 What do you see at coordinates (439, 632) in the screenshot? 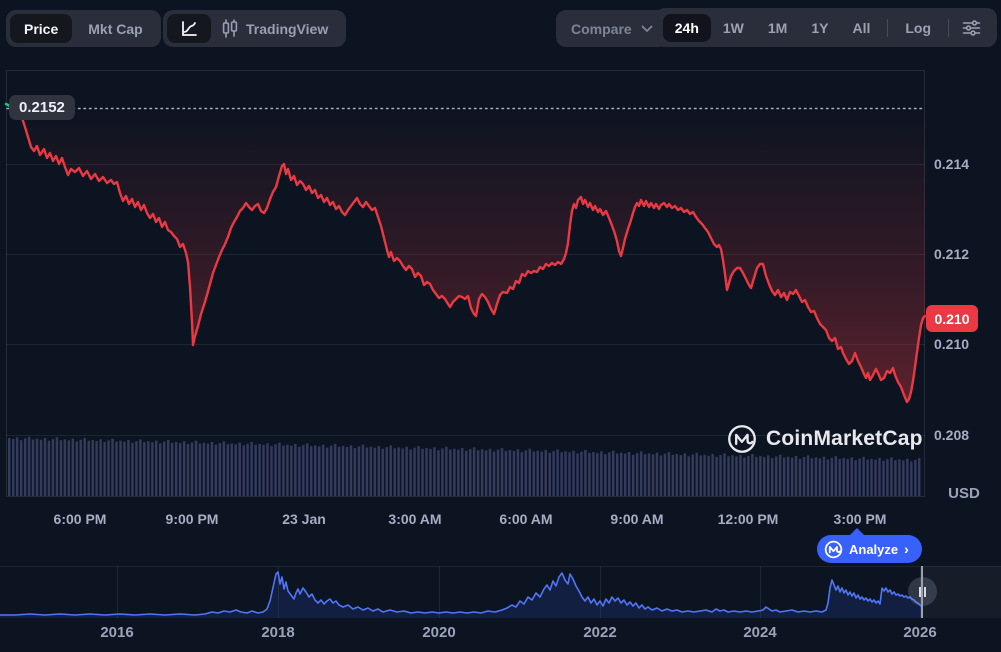
I see `minimap-year-tick: 2020` at bounding box center [439, 632].